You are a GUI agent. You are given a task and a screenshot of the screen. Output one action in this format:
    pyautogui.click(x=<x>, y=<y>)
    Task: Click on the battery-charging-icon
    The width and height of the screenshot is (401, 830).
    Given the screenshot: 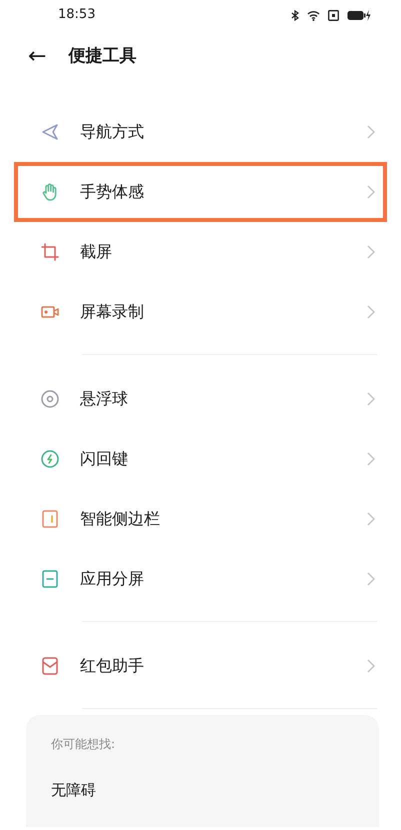 What is the action you would take?
    pyautogui.click(x=359, y=15)
    